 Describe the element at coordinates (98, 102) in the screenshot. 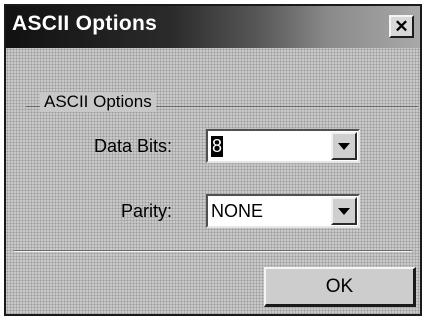

I see `group-label: ASCII Options` at that location.